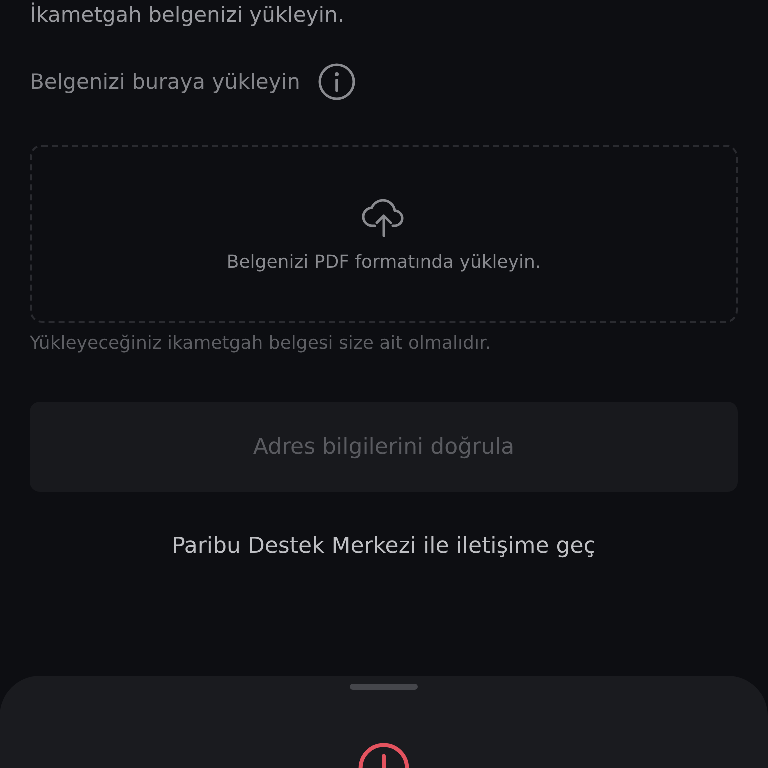 This screenshot has height=768, width=768. I want to click on support-link: Paribu Destek Merkezi ile iletişime geç, so click(384, 546).